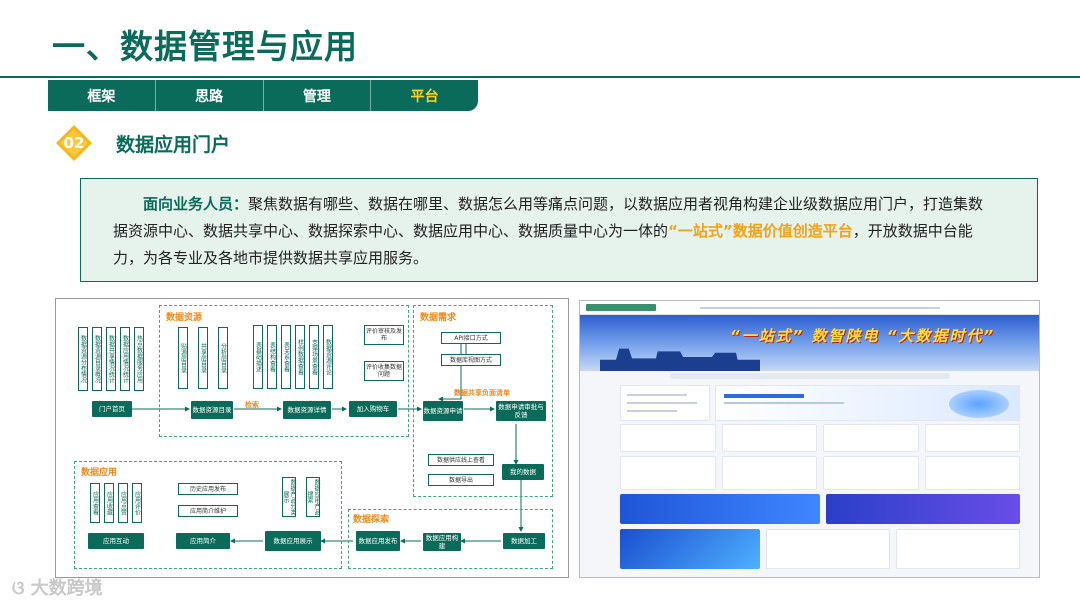  I want to click on node-apply: 数据资源申请, so click(443, 411).